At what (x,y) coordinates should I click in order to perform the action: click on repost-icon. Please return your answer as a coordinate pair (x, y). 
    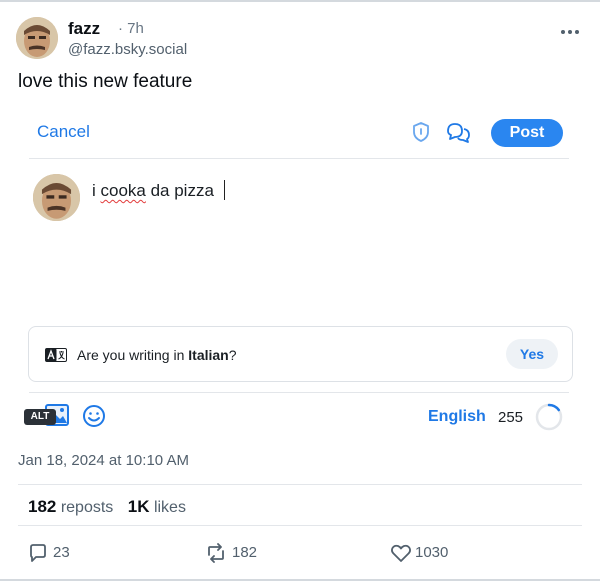
    Looking at the image, I should click on (216, 553).